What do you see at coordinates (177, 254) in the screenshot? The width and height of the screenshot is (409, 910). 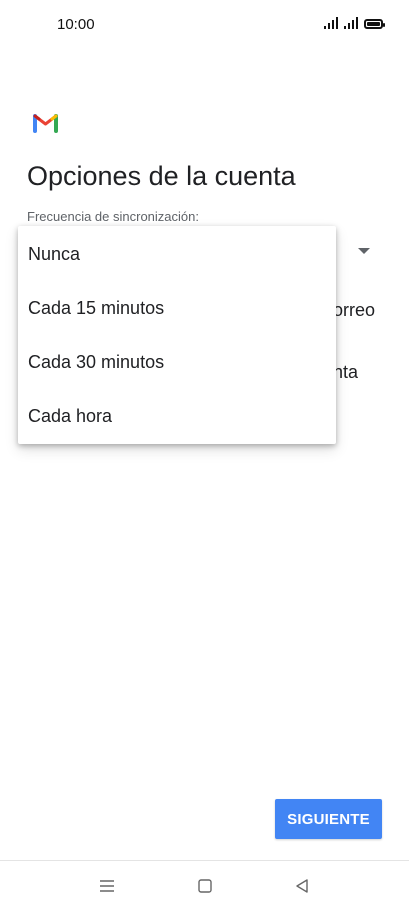 I see `dropdown-option-never: Nunca` at bounding box center [177, 254].